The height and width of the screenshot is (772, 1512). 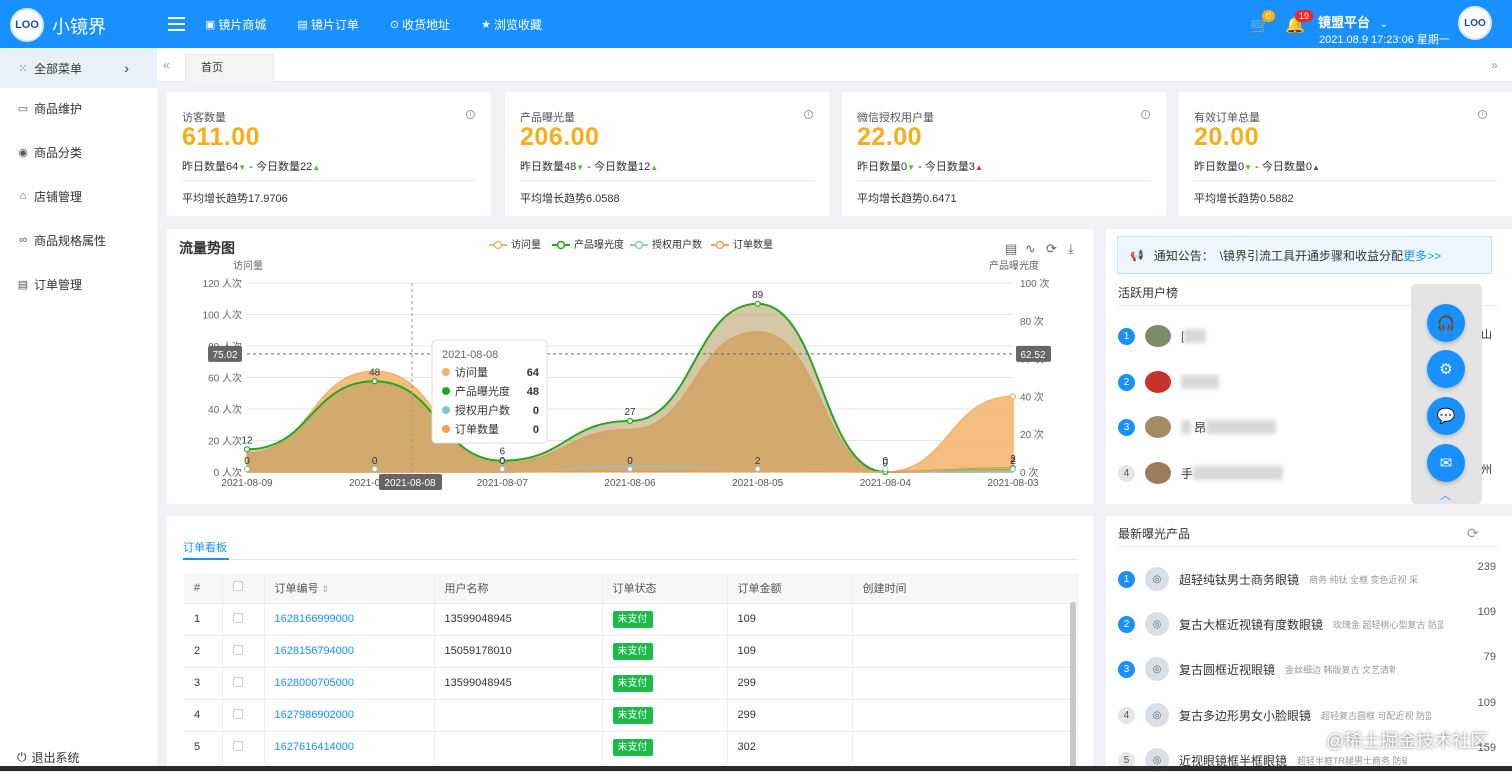 What do you see at coordinates (315, 747) in the screenshot?
I see `order-number-link: 1627616414000` at bounding box center [315, 747].